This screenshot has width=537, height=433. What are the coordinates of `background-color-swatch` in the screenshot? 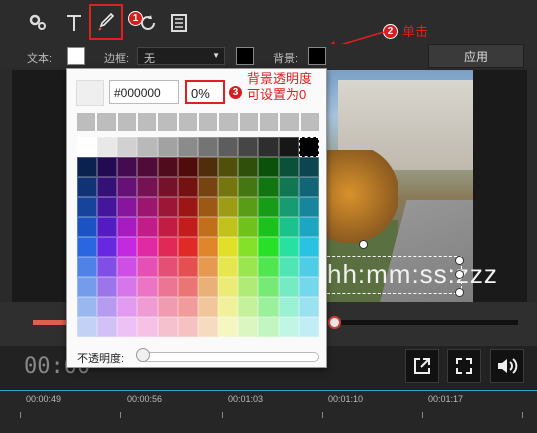 It's located at (317, 56).